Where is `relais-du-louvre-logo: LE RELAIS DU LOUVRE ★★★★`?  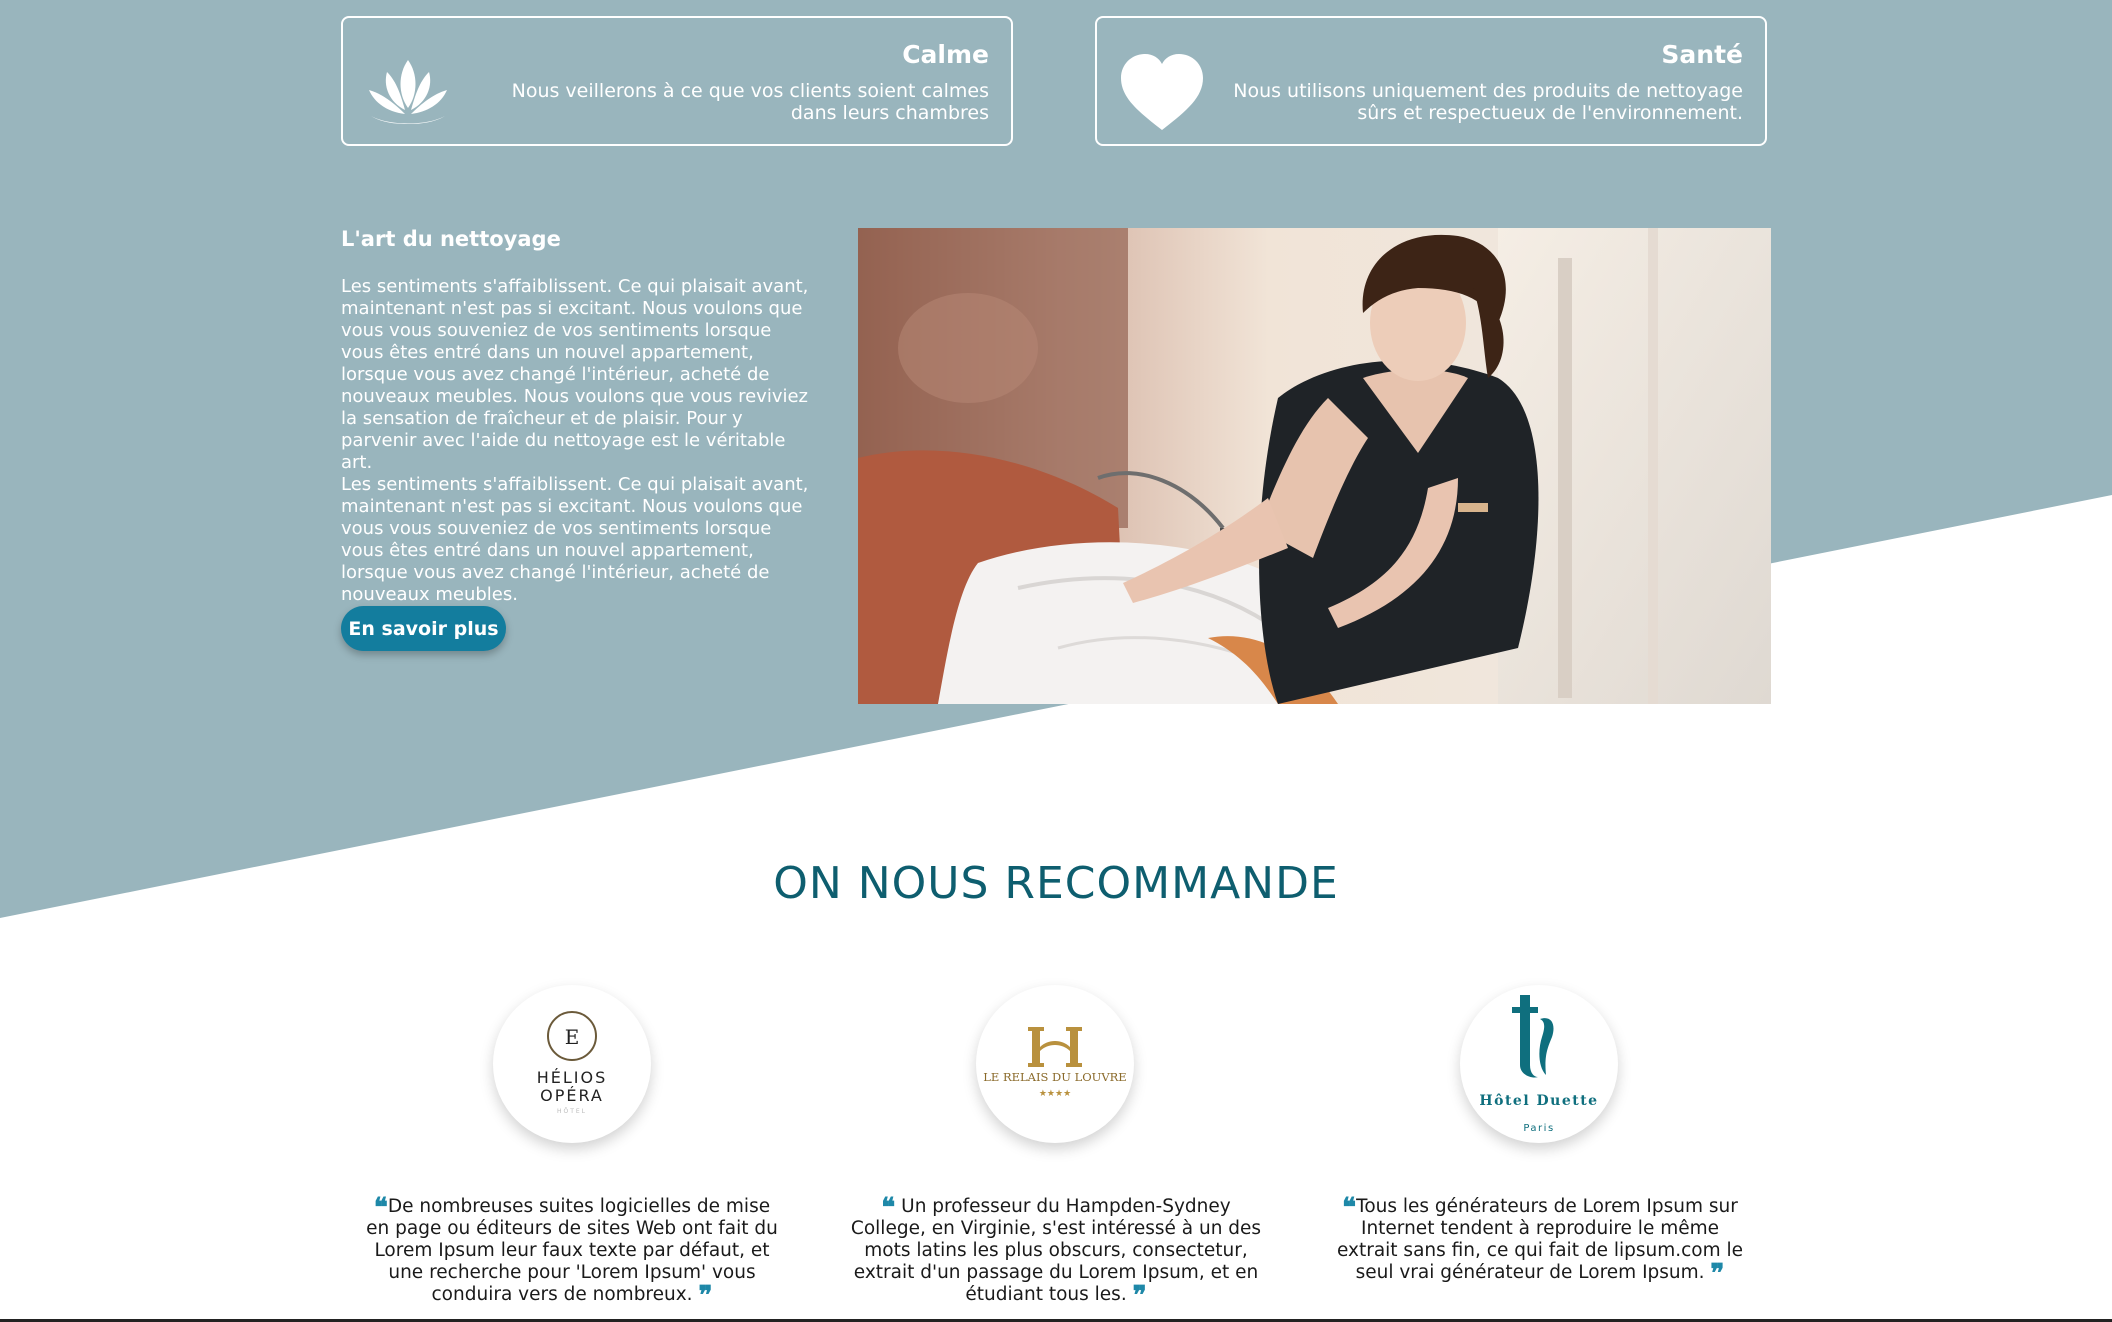 relais-du-louvre-logo: LE RELAIS DU LOUVRE ★★★★ is located at coordinates (1055, 1064).